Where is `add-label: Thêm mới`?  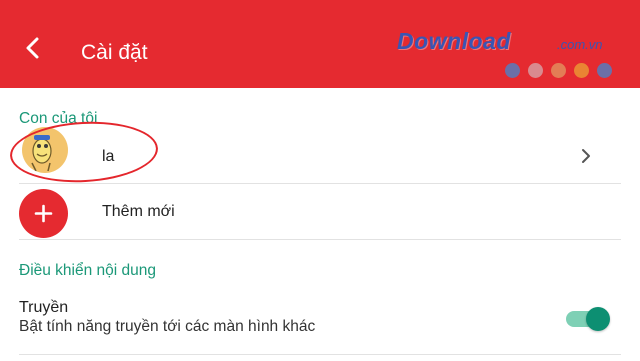
add-label: Thêm mới is located at coordinates (138, 211).